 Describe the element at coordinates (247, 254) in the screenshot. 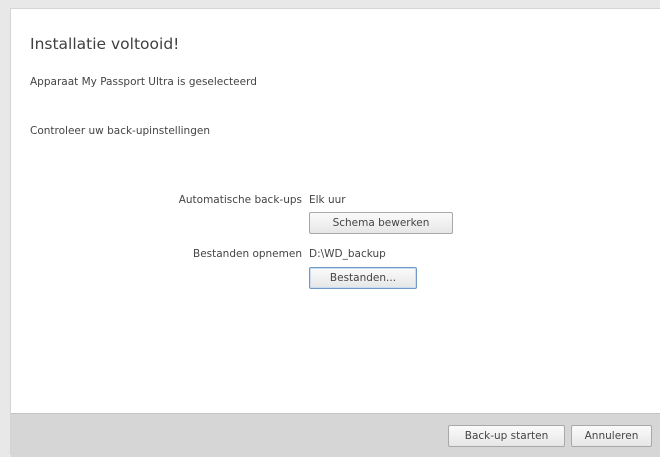

I see `include-files-label: Bestanden opnemen` at that location.